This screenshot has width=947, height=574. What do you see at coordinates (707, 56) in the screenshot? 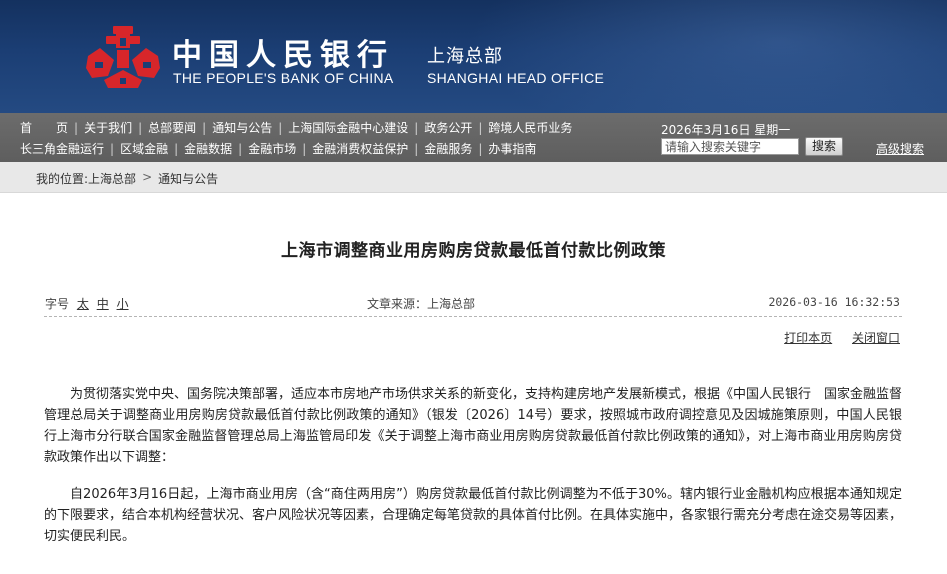
I see `banner-glow` at bounding box center [707, 56].